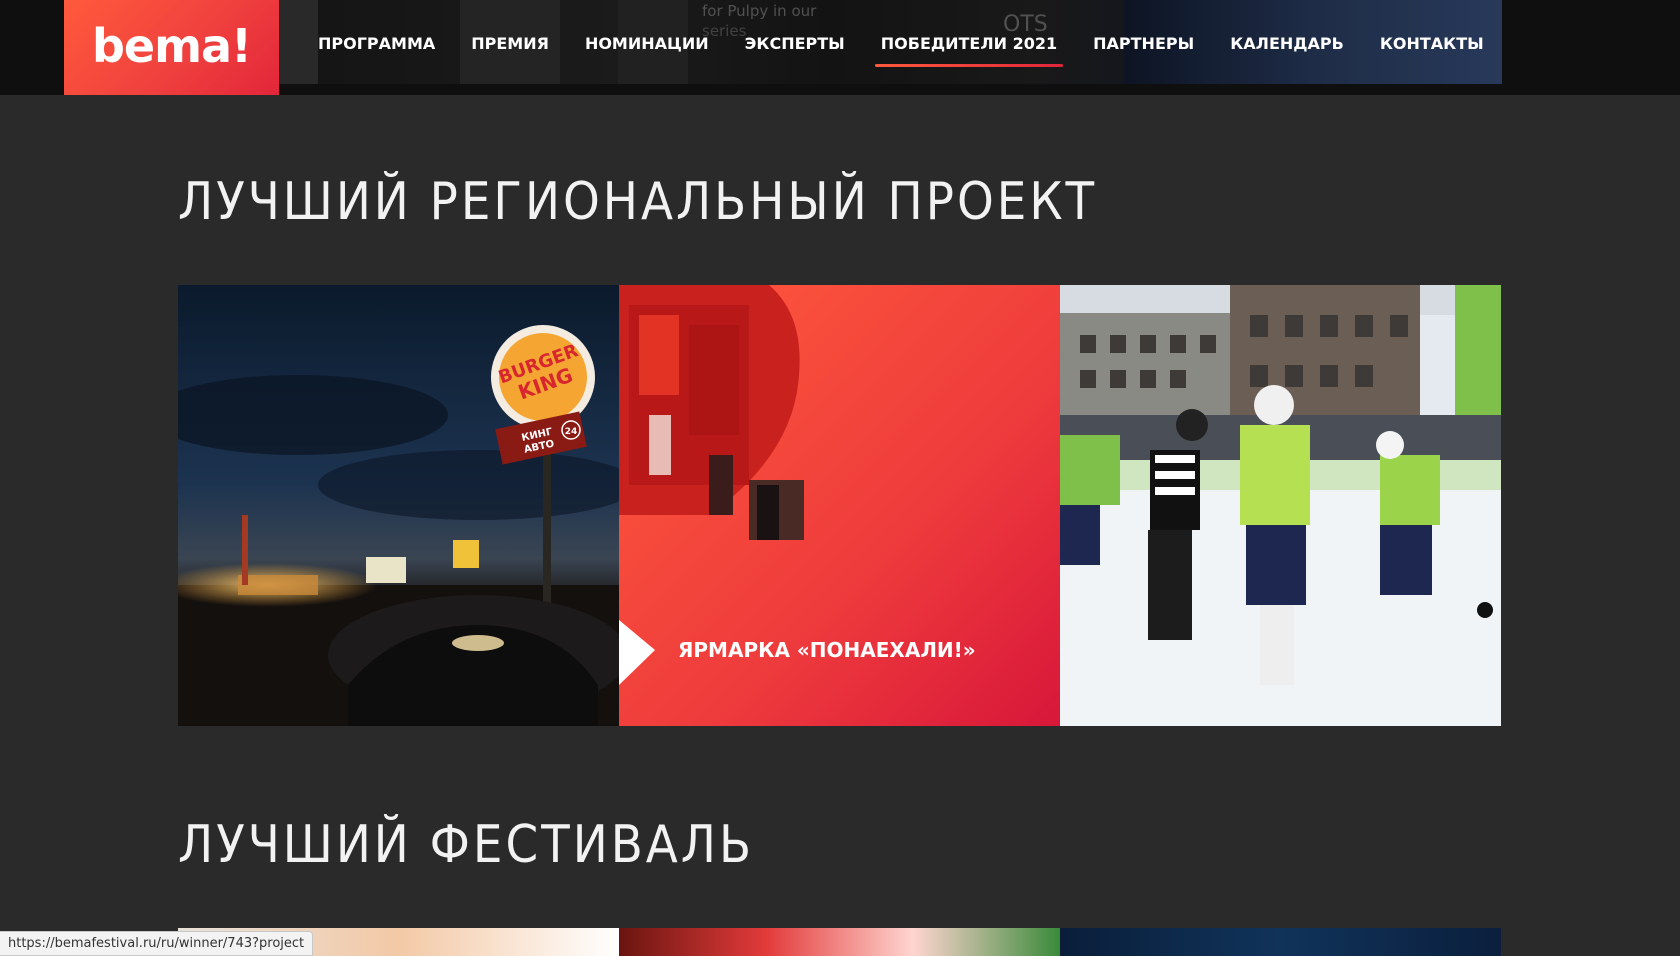 The height and width of the screenshot is (956, 1680). Describe the element at coordinates (571, 432) in the screenshot. I see `sign-text: 24` at that location.